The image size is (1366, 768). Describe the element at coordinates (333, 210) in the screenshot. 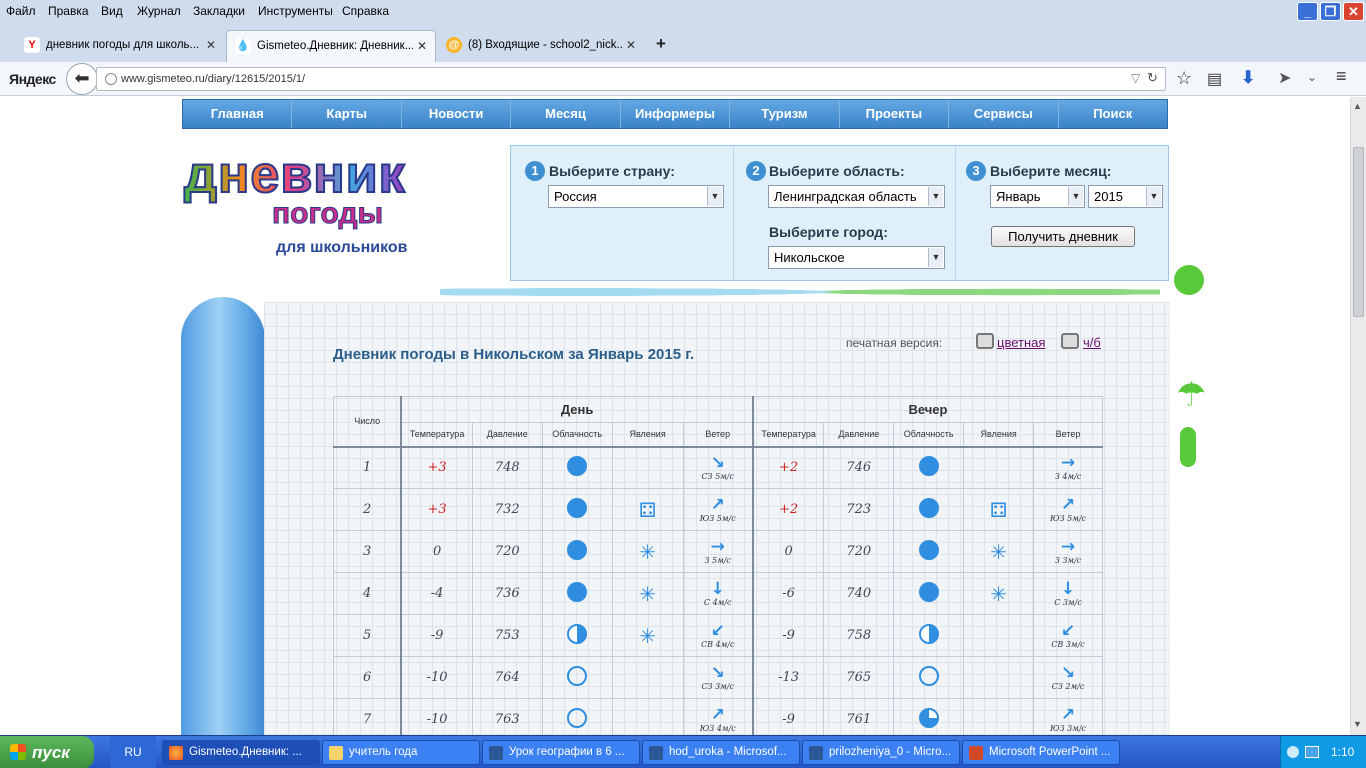

I see `diary-logo: дневник погоды для школьников` at that location.